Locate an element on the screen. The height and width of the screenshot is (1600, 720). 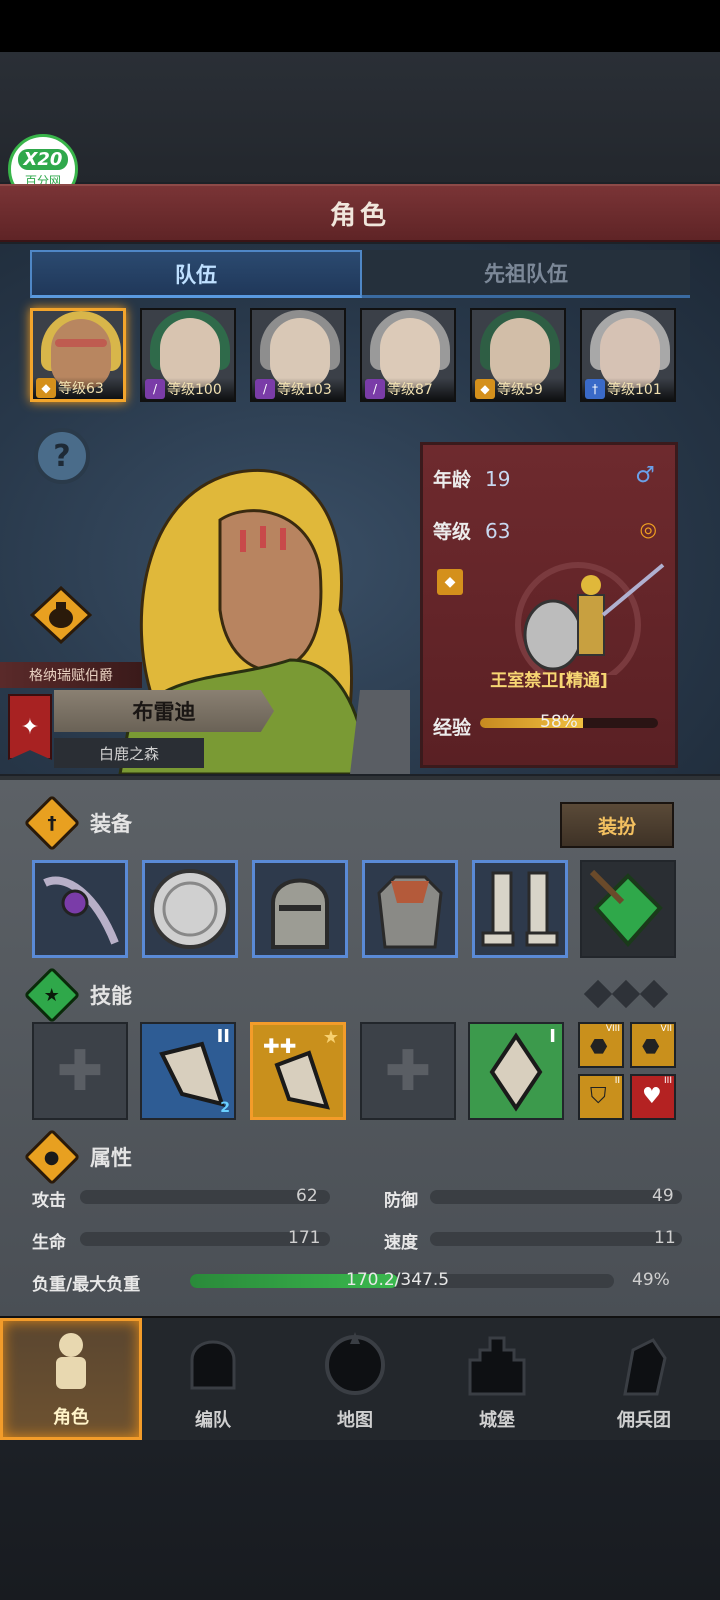
passive-skill: VII ⬣ is located at coordinates (653, 1045).